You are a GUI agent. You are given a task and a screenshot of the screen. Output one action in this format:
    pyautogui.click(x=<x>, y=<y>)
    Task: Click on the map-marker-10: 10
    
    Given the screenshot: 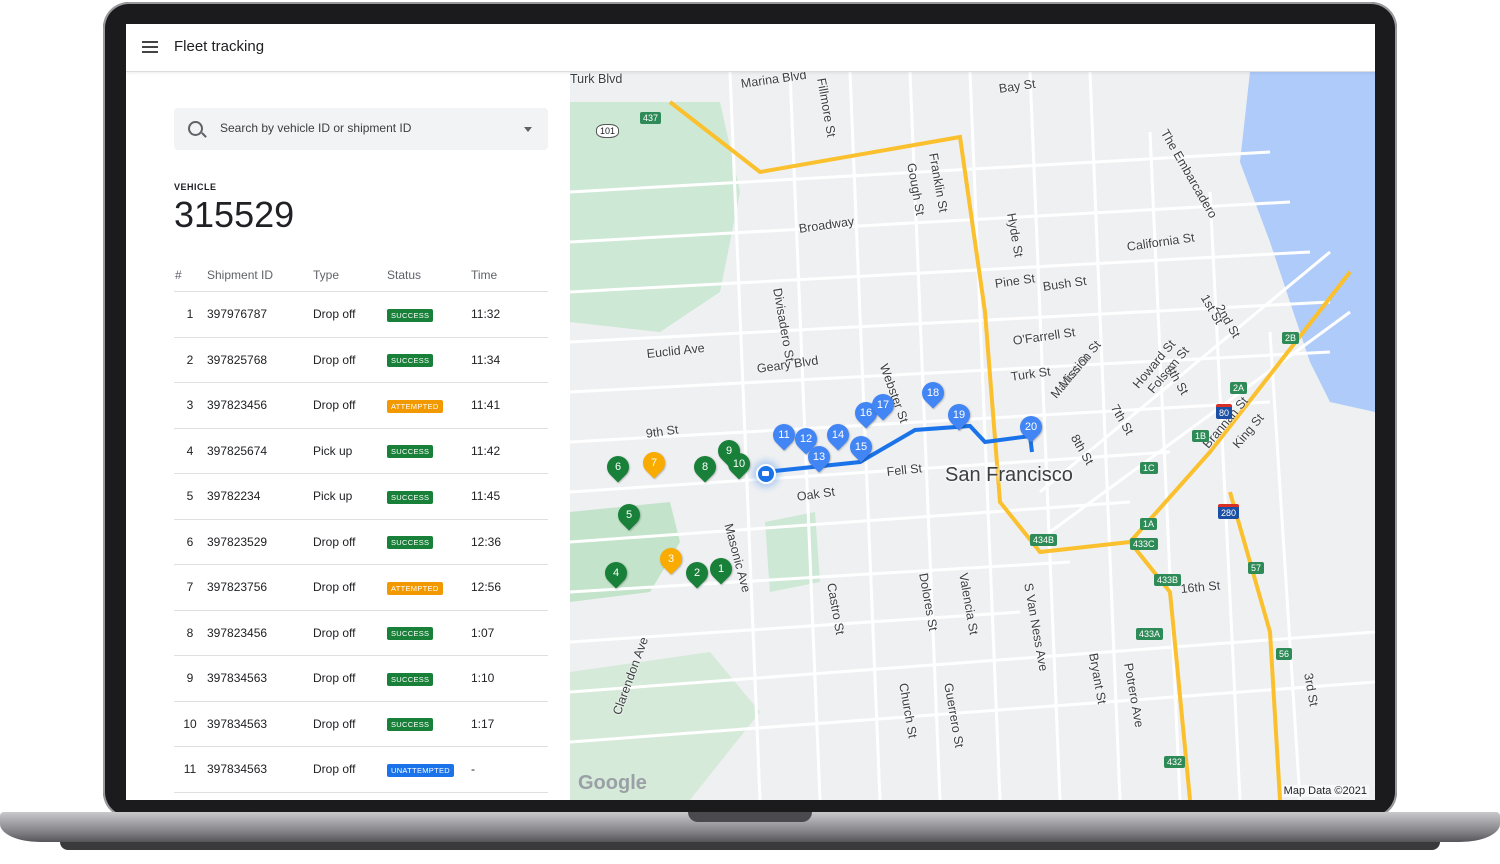 What is the action you would take?
    pyautogui.click(x=739, y=464)
    